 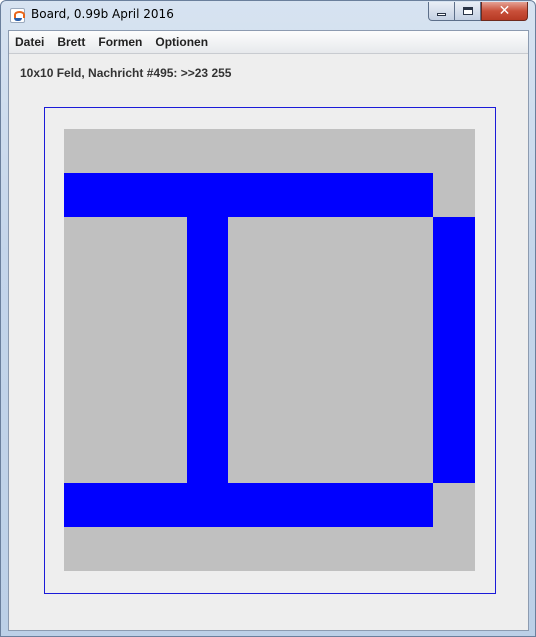 I want to click on menu-formen: Formen, so click(x=120, y=42).